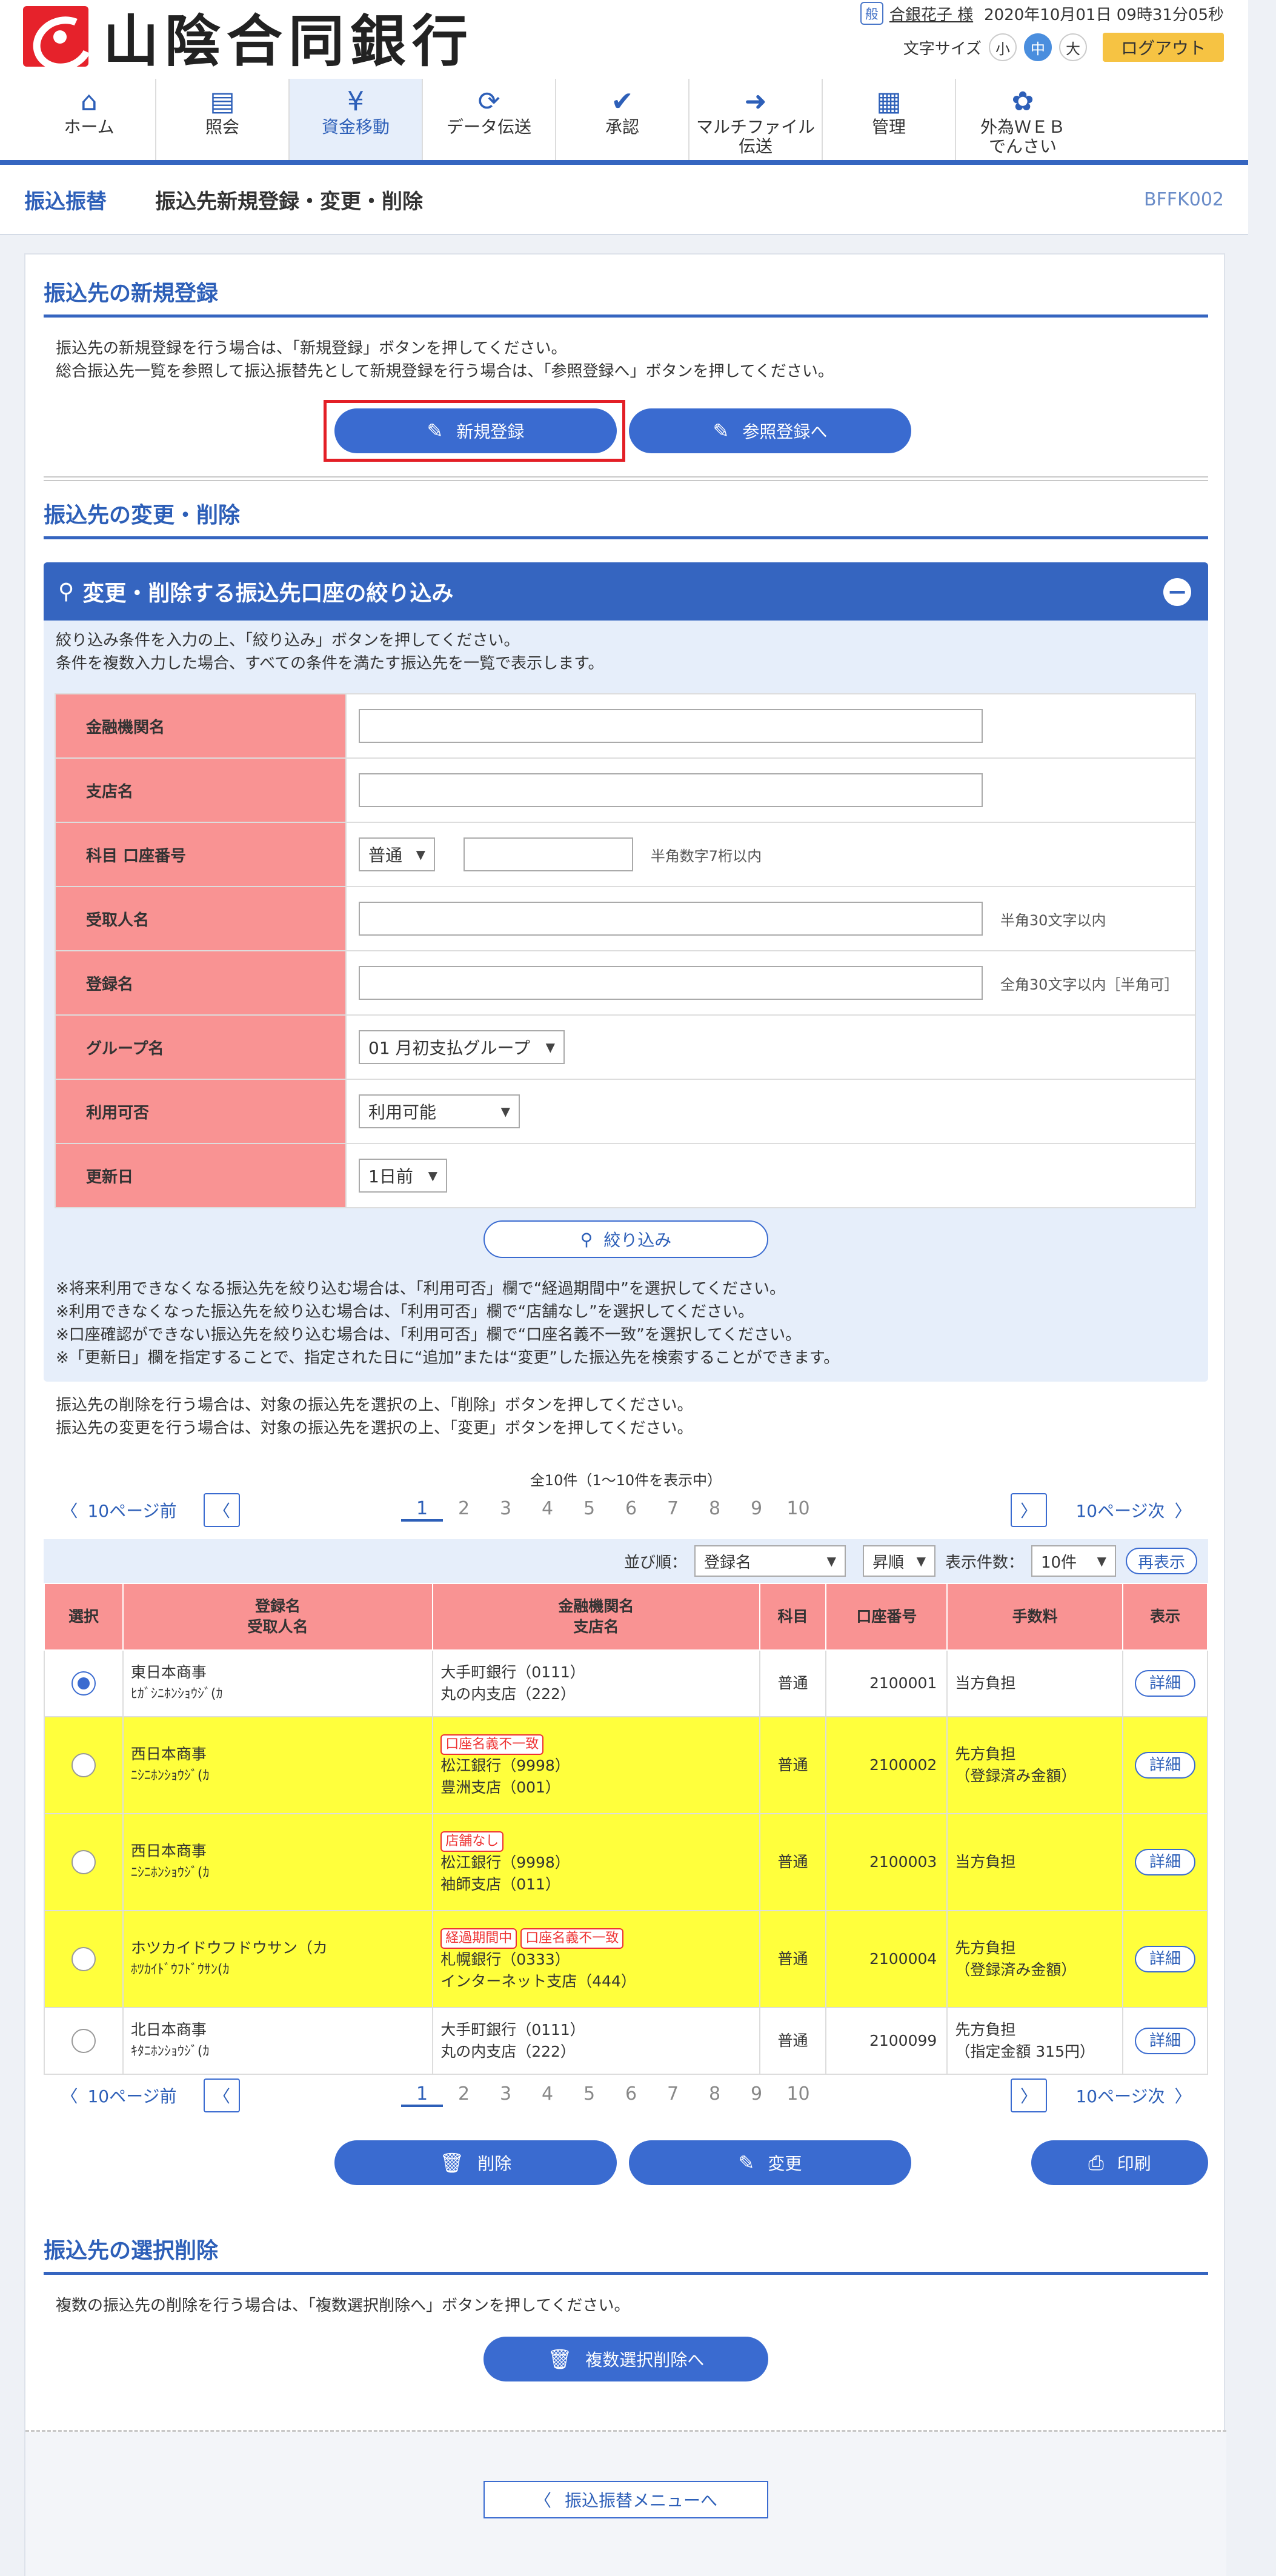 The width and height of the screenshot is (1276, 2576). I want to click on payee-name-input, so click(671, 919).